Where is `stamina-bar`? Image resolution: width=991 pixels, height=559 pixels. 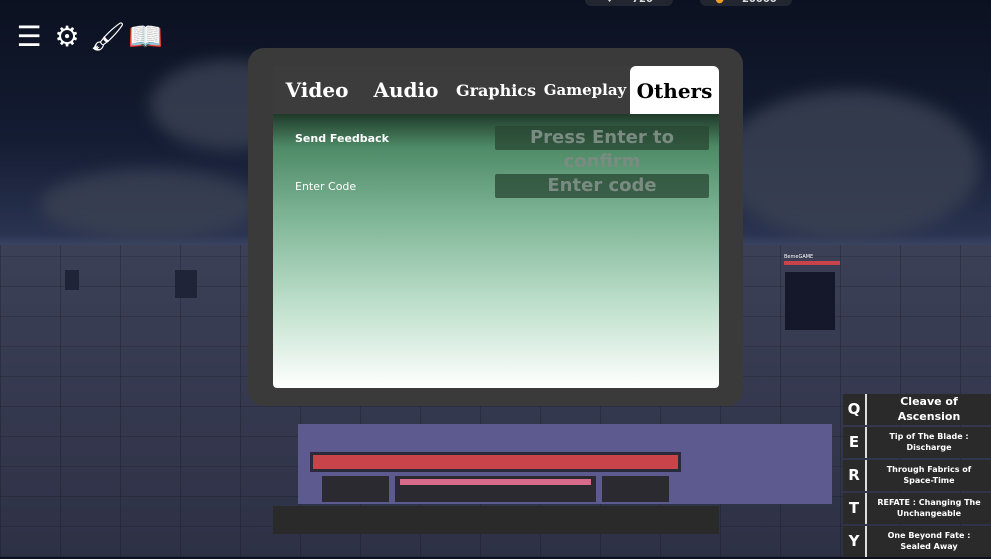 stamina-bar is located at coordinates (495, 482).